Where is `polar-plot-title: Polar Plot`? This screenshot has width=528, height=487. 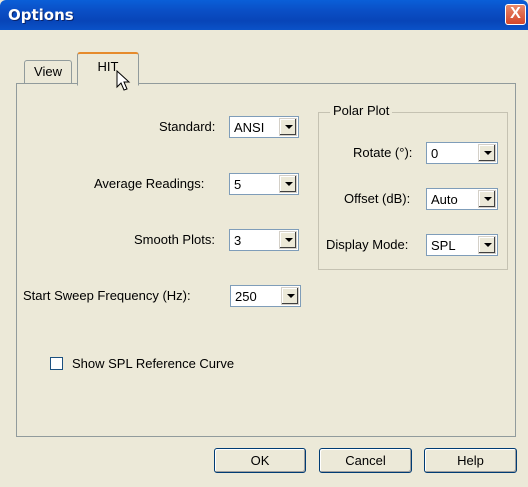 polar-plot-title: Polar Plot is located at coordinates (361, 110).